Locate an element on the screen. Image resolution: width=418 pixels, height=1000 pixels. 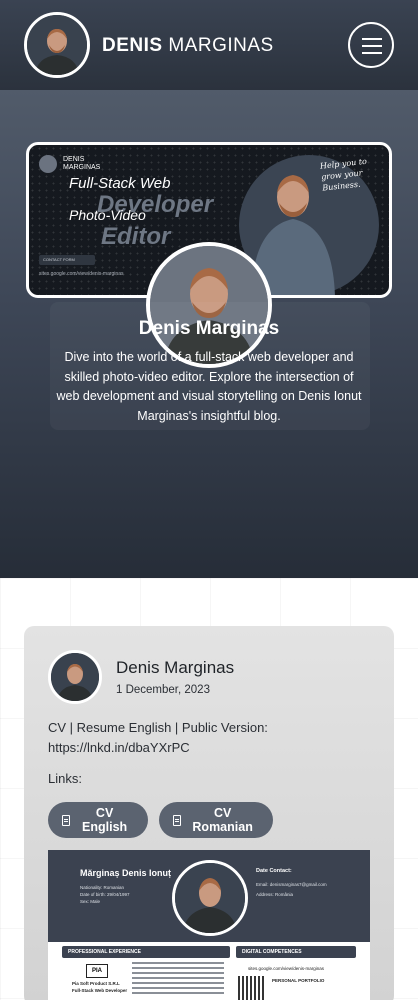
cv-english-button: CV English is located at coordinates (98, 820).